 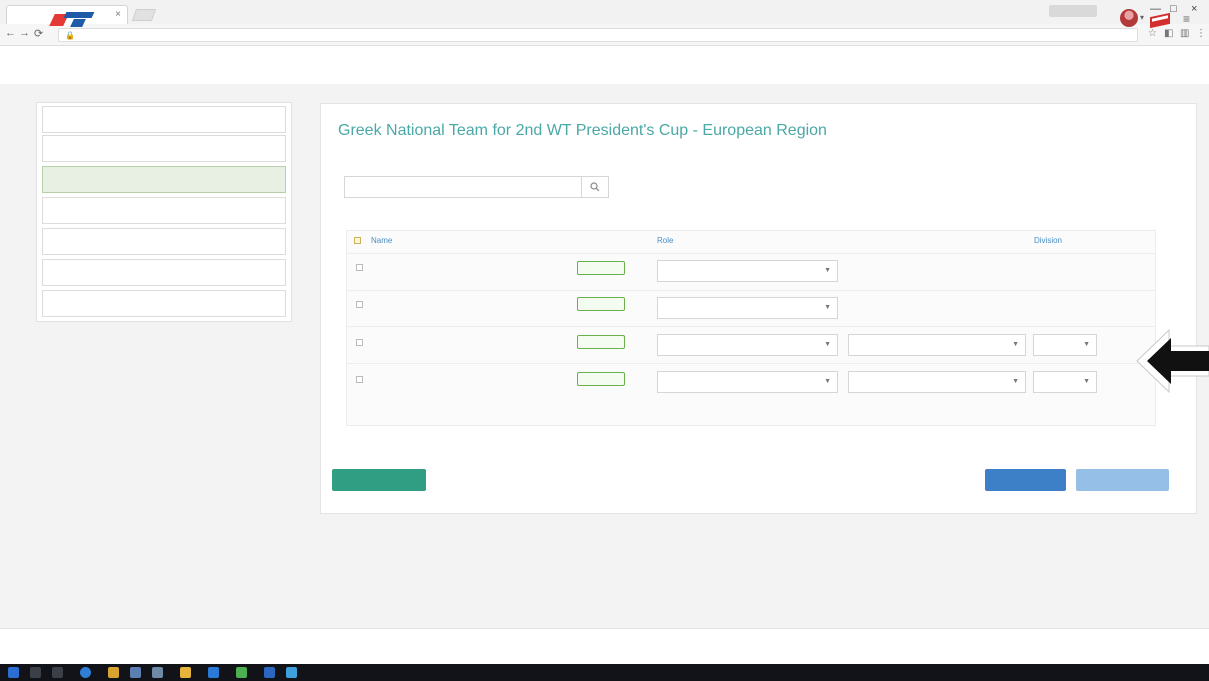 I want to click on forward-icon: →, so click(x=24, y=33).